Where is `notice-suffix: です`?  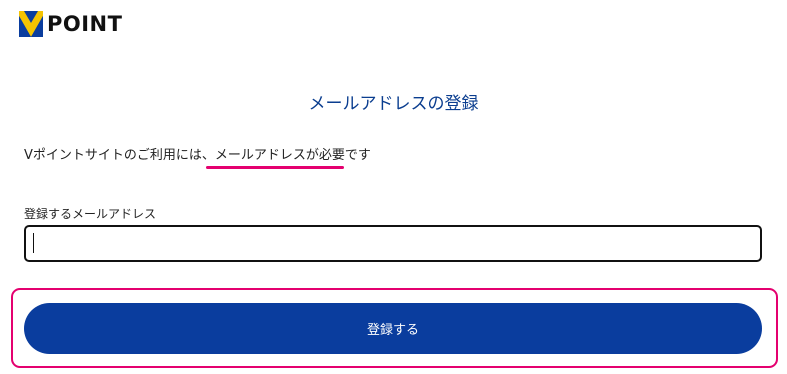 notice-suffix: です is located at coordinates (357, 155).